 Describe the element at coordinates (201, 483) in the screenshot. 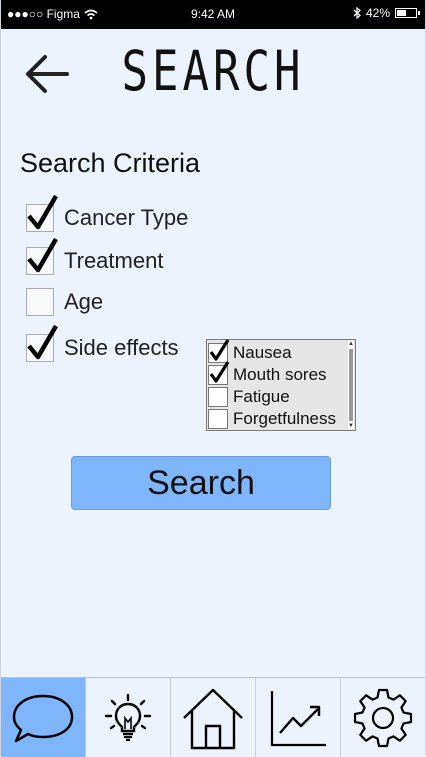

I see `search-button: Search` at that location.